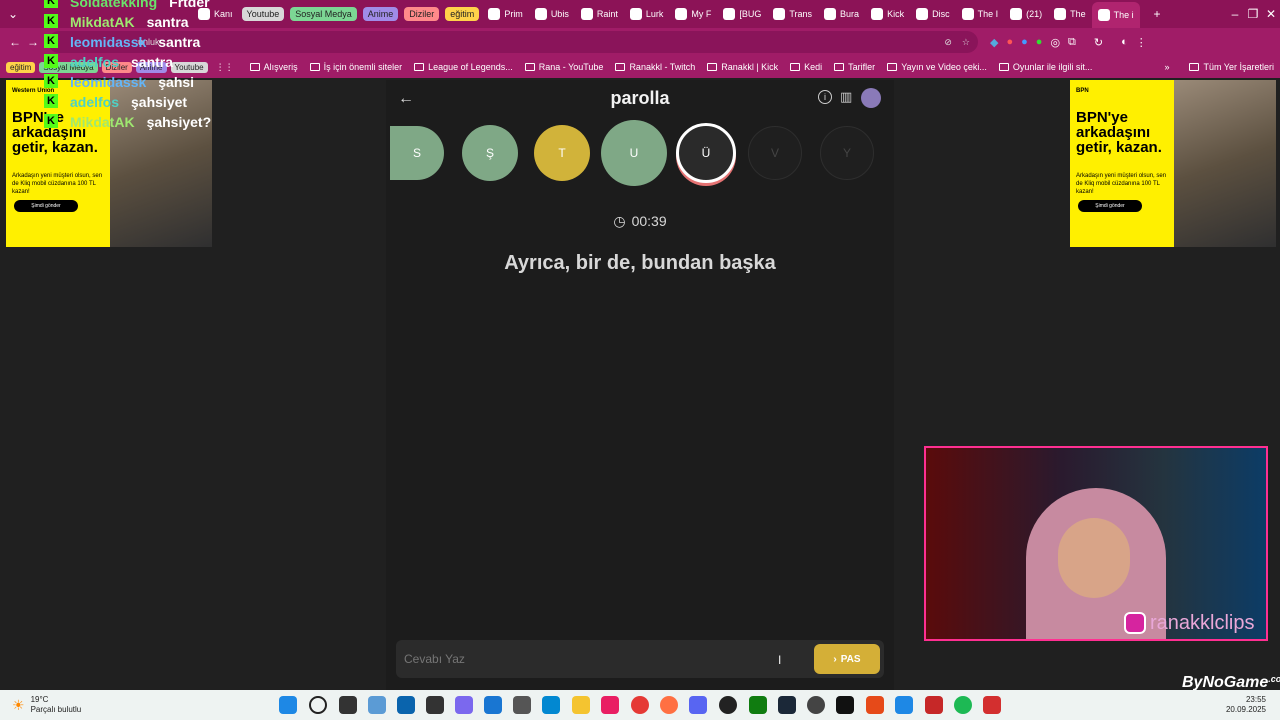 This screenshot has height=720, width=1280. I want to click on minimize-button: –, so click(1235, 14).